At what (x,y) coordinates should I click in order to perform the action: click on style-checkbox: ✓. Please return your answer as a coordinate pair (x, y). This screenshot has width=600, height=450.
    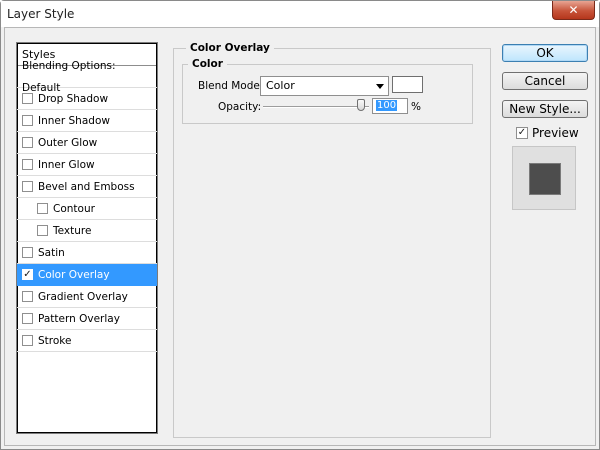
    Looking at the image, I should click on (27, 274).